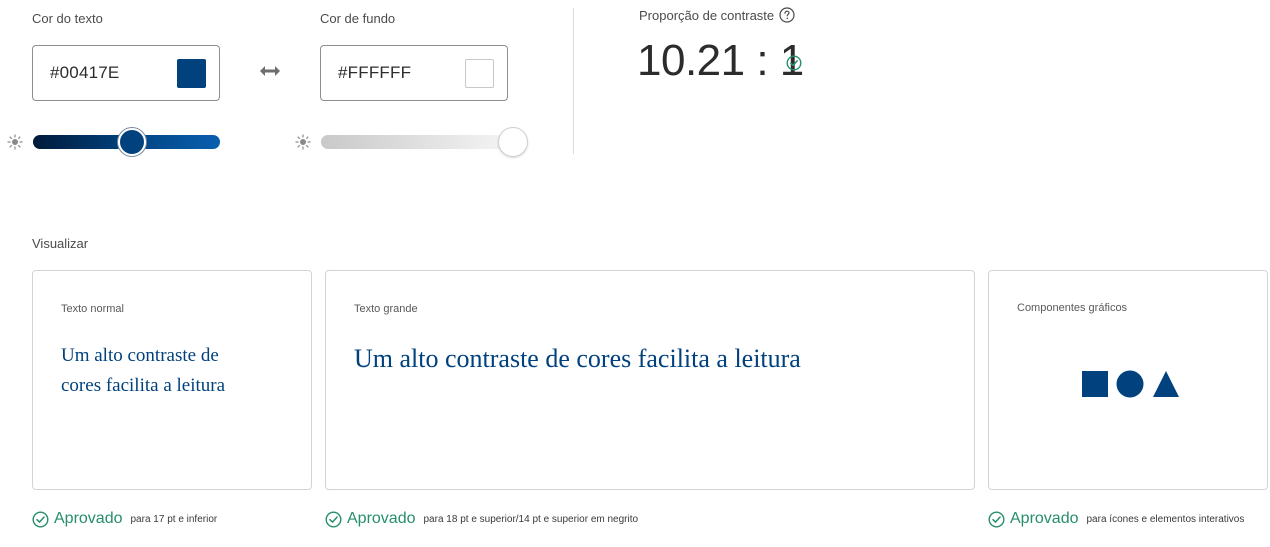 This screenshot has height=547, width=1270. What do you see at coordinates (374, 73) in the screenshot?
I see `background-color-hex: #FFFFFF` at bounding box center [374, 73].